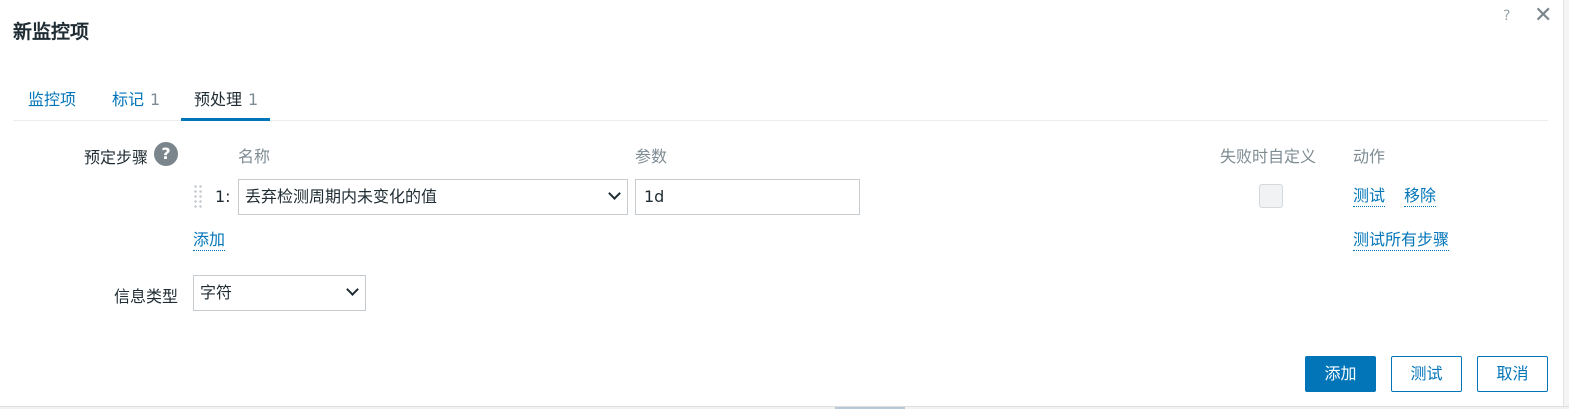 Image resolution: width=1569 pixels, height=409 pixels. I want to click on tab-item: 监控项, so click(52, 103).